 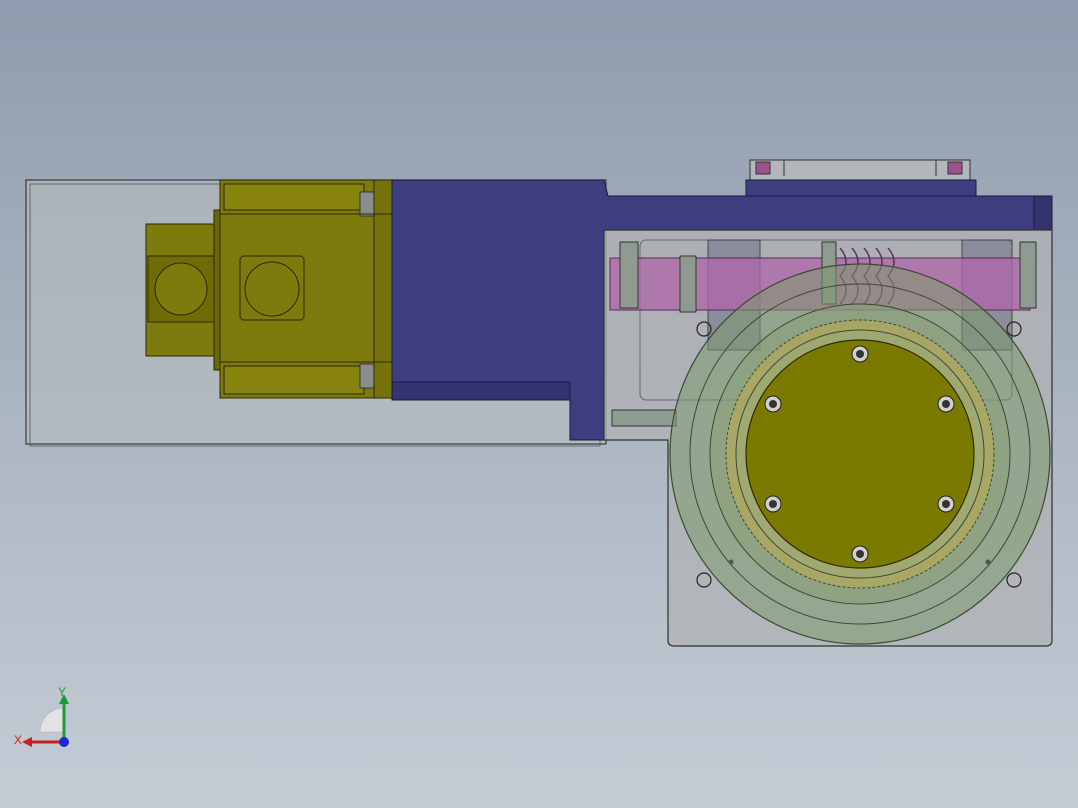 What do you see at coordinates (861, 178) in the screenshot?
I see `top-bracket` at bounding box center [861, 178].